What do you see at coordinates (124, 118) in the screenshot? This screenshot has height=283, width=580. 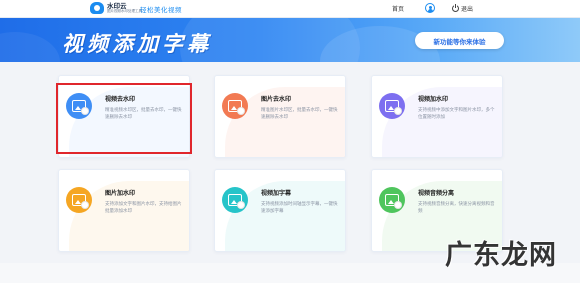 I see `selection-highlight` at bounding box center [124, 118].